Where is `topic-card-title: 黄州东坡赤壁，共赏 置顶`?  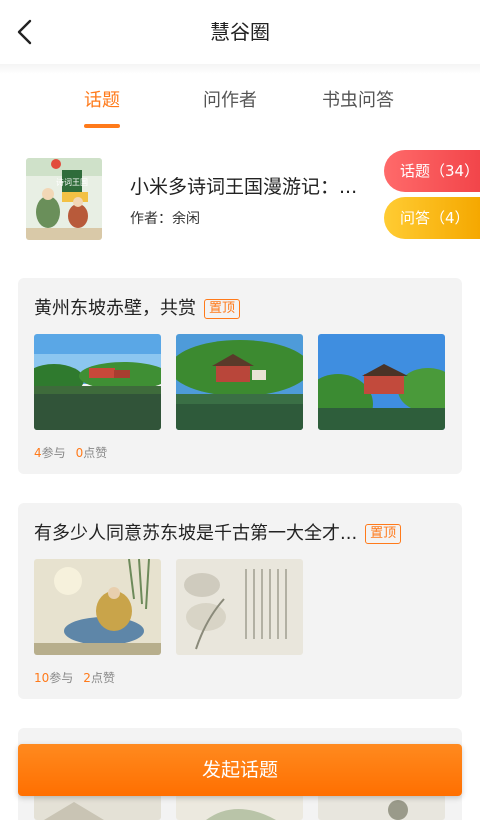
topic-card-title: 黄州东坡赤壁，共赏 置顶 is located at coordinates (137, 307).